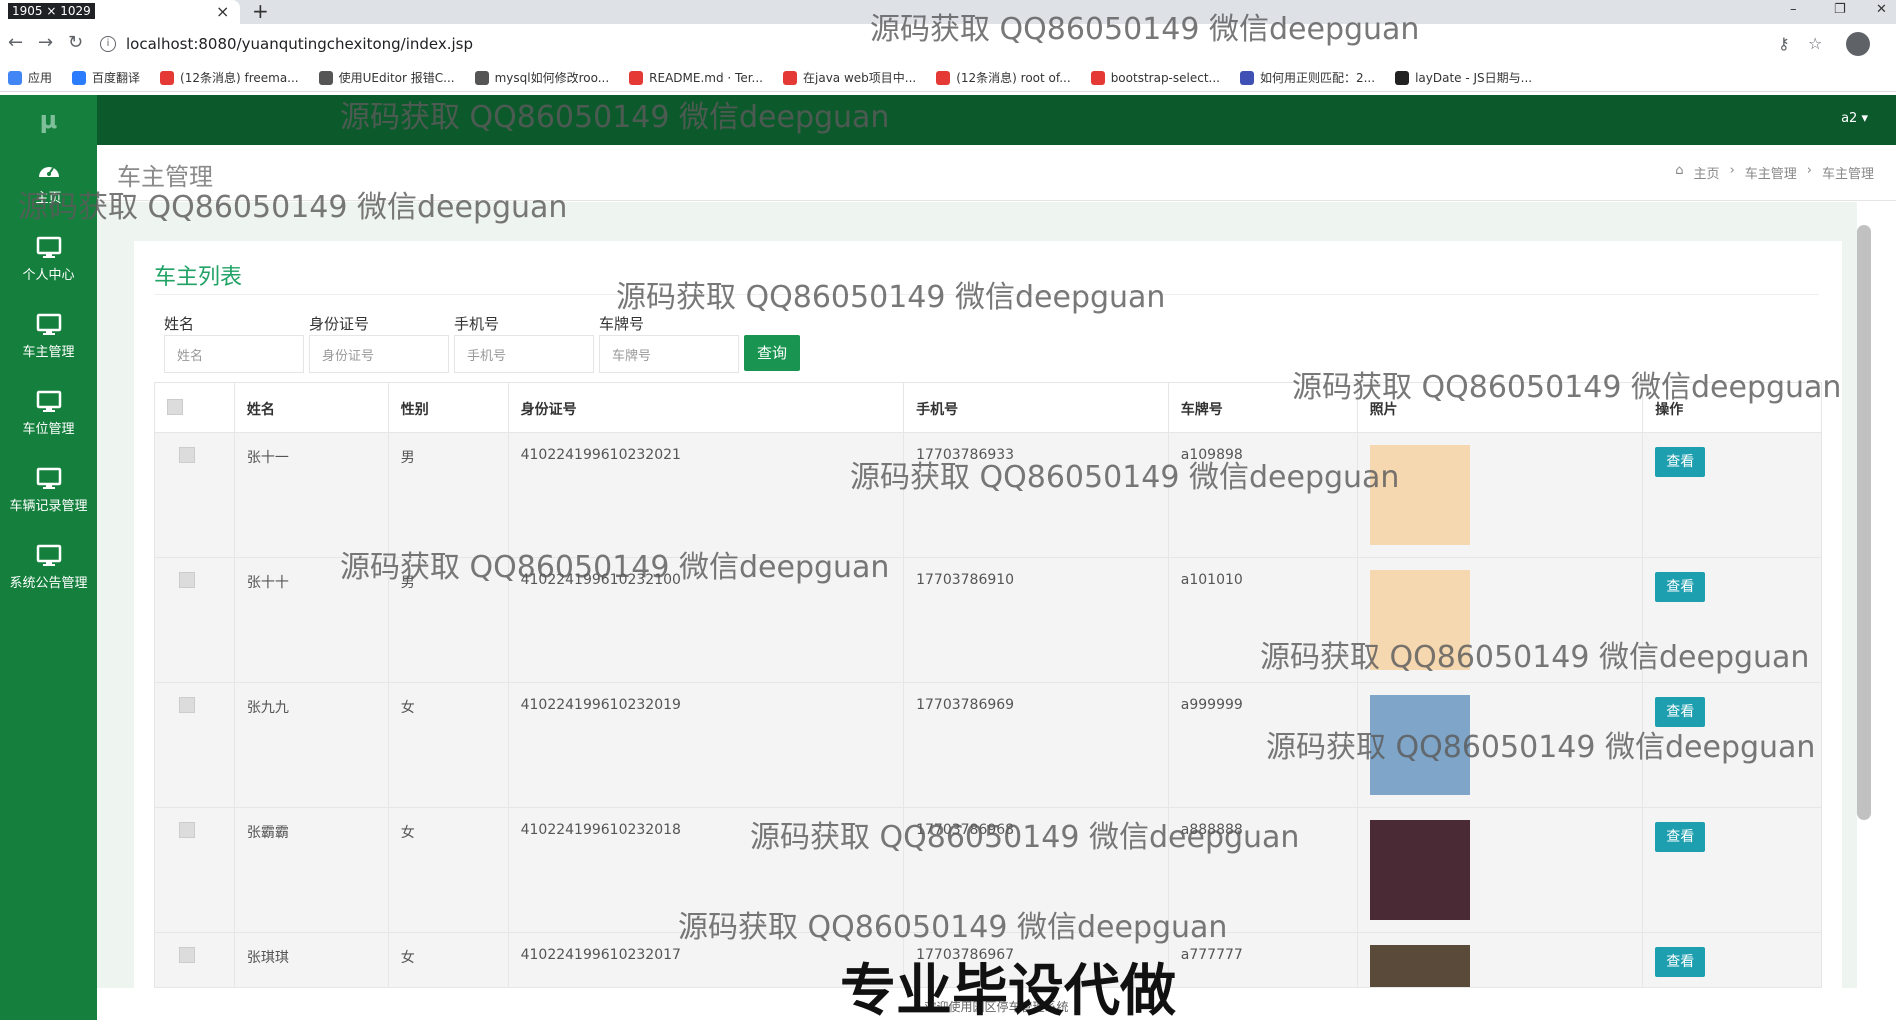 This screenshot has height=1027, width=1896. What do you see at coordinates (1036, 495) in the screenshot?
I see `owner-phone: 17703786933` at bounding box center [1036, 495].